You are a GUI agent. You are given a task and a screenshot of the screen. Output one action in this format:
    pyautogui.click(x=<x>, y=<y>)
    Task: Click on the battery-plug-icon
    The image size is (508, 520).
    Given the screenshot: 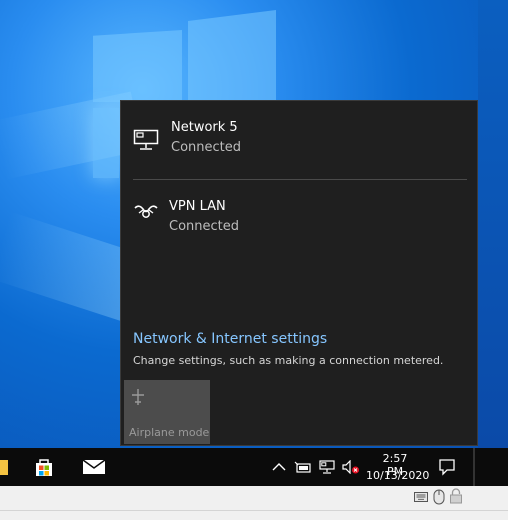 What is the action you would take?
    pyautogui.click(x=303, y=467)
    